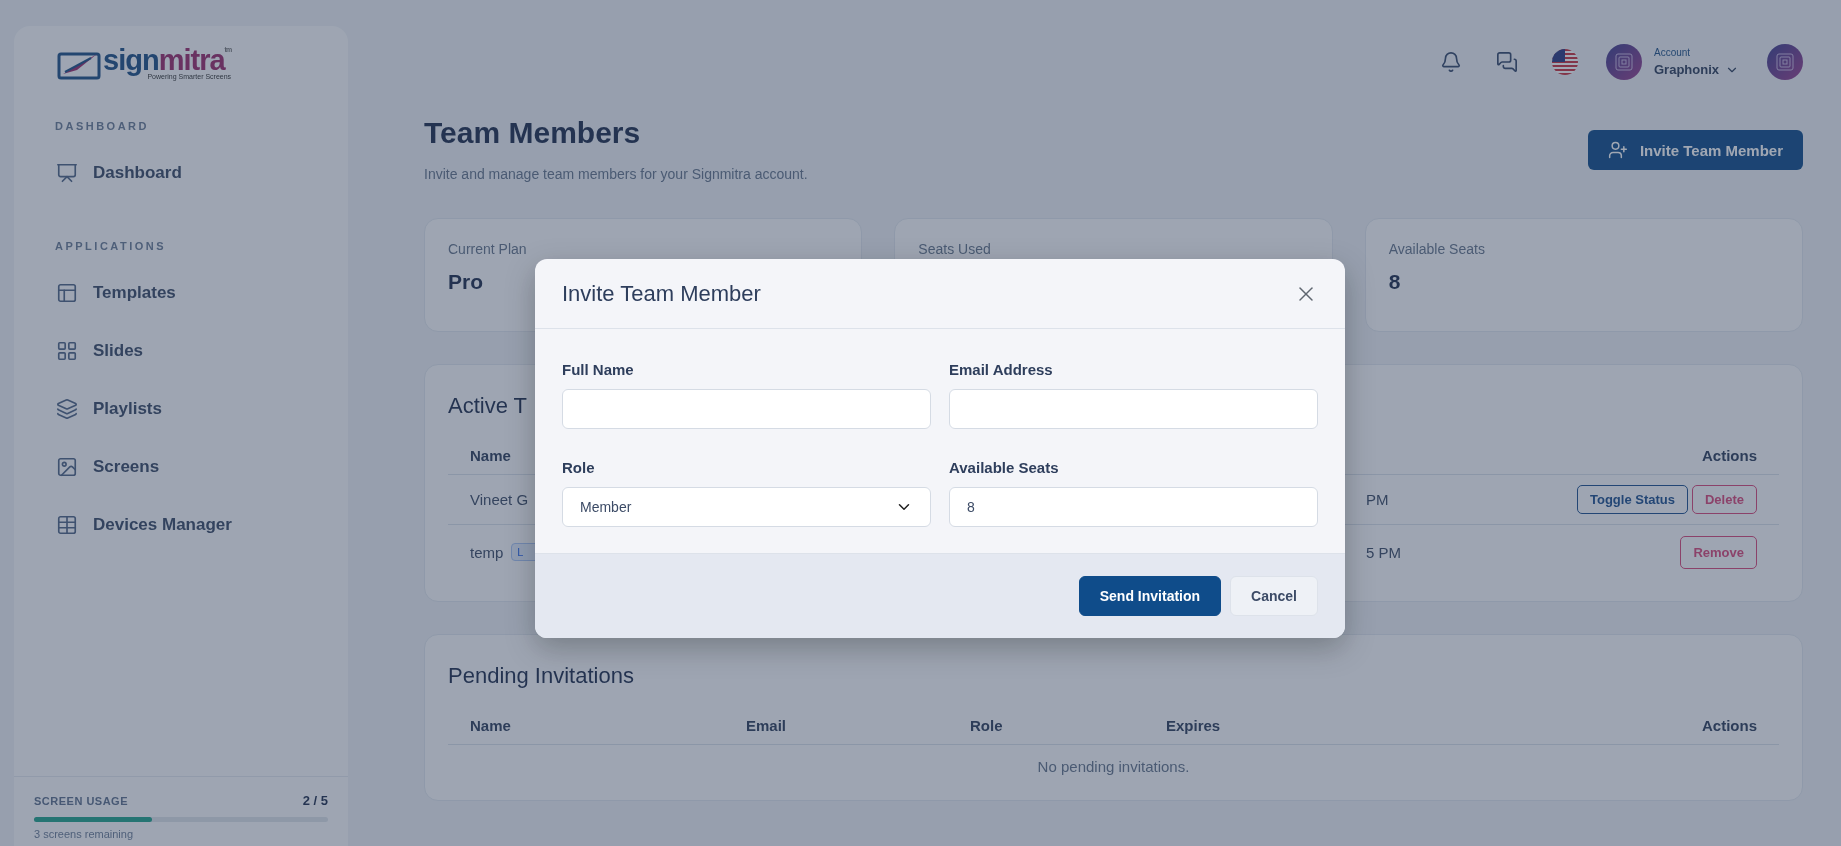  What do you see at coordinates (955, 249) in the screenshot?
I see `stat-label: Seats Used` at bounding box center [955, 249].